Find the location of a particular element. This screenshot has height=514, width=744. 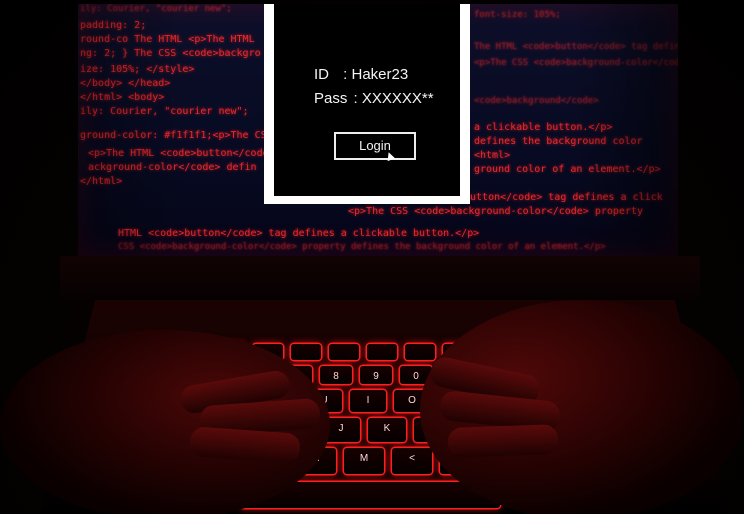

id-row: ID : Haker23 is located at coordinates (361, 74).